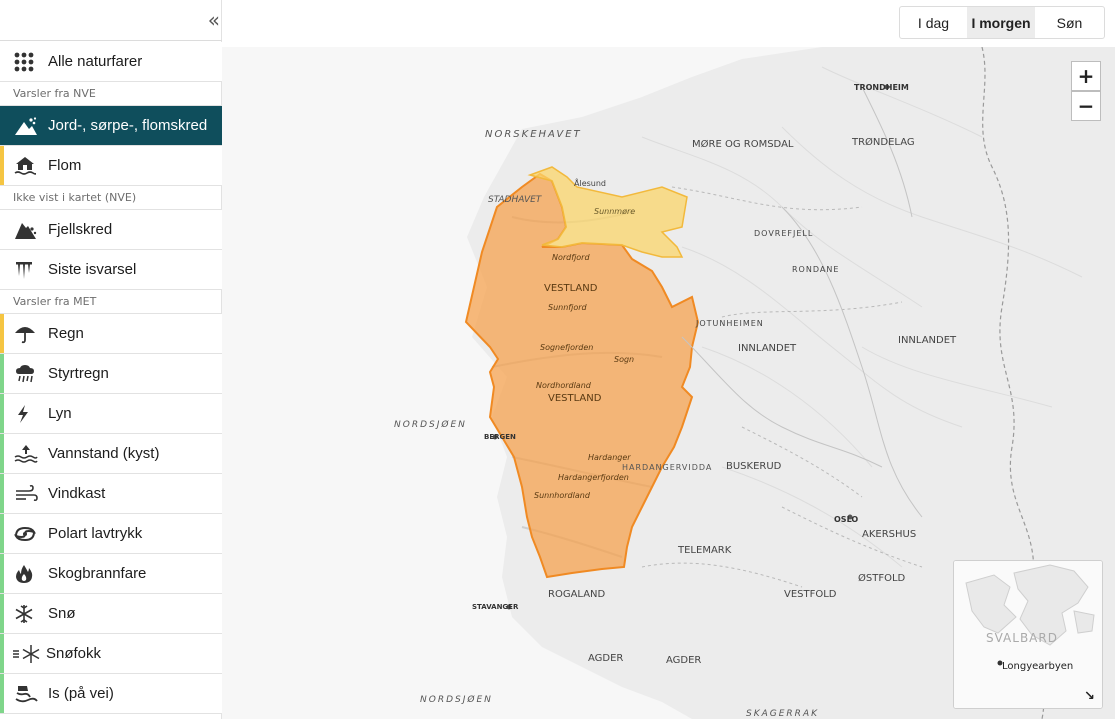 This screenshot has height=719, width=1115. Describe the element at coordinates (111, 374) in the screenshot. I see `sidebar-item-heavy-rain: Styrtregn` at that location.